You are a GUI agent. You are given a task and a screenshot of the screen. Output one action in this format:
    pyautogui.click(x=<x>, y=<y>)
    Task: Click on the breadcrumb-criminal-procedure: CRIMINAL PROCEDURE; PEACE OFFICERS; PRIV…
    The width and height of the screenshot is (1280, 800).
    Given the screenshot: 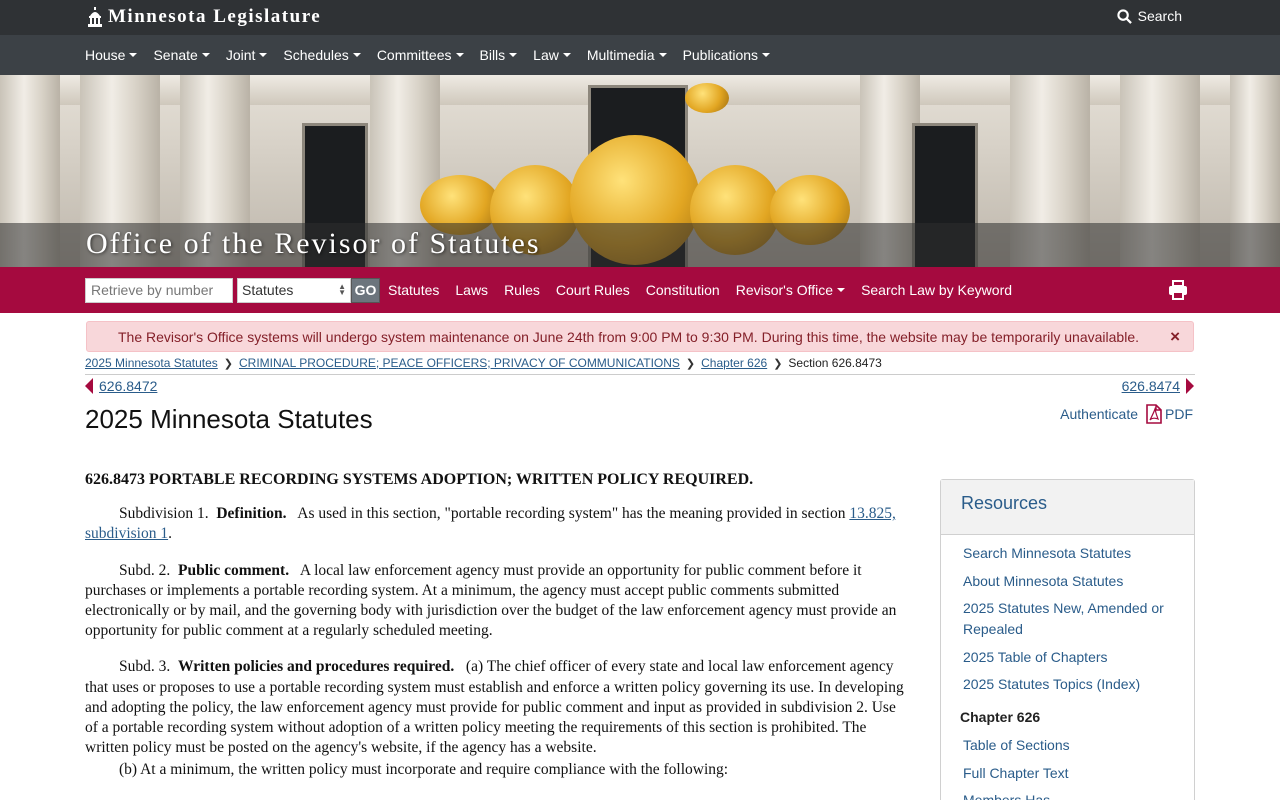 What is the action you would take?
    pyautogui.click(x=459, y=363)
    